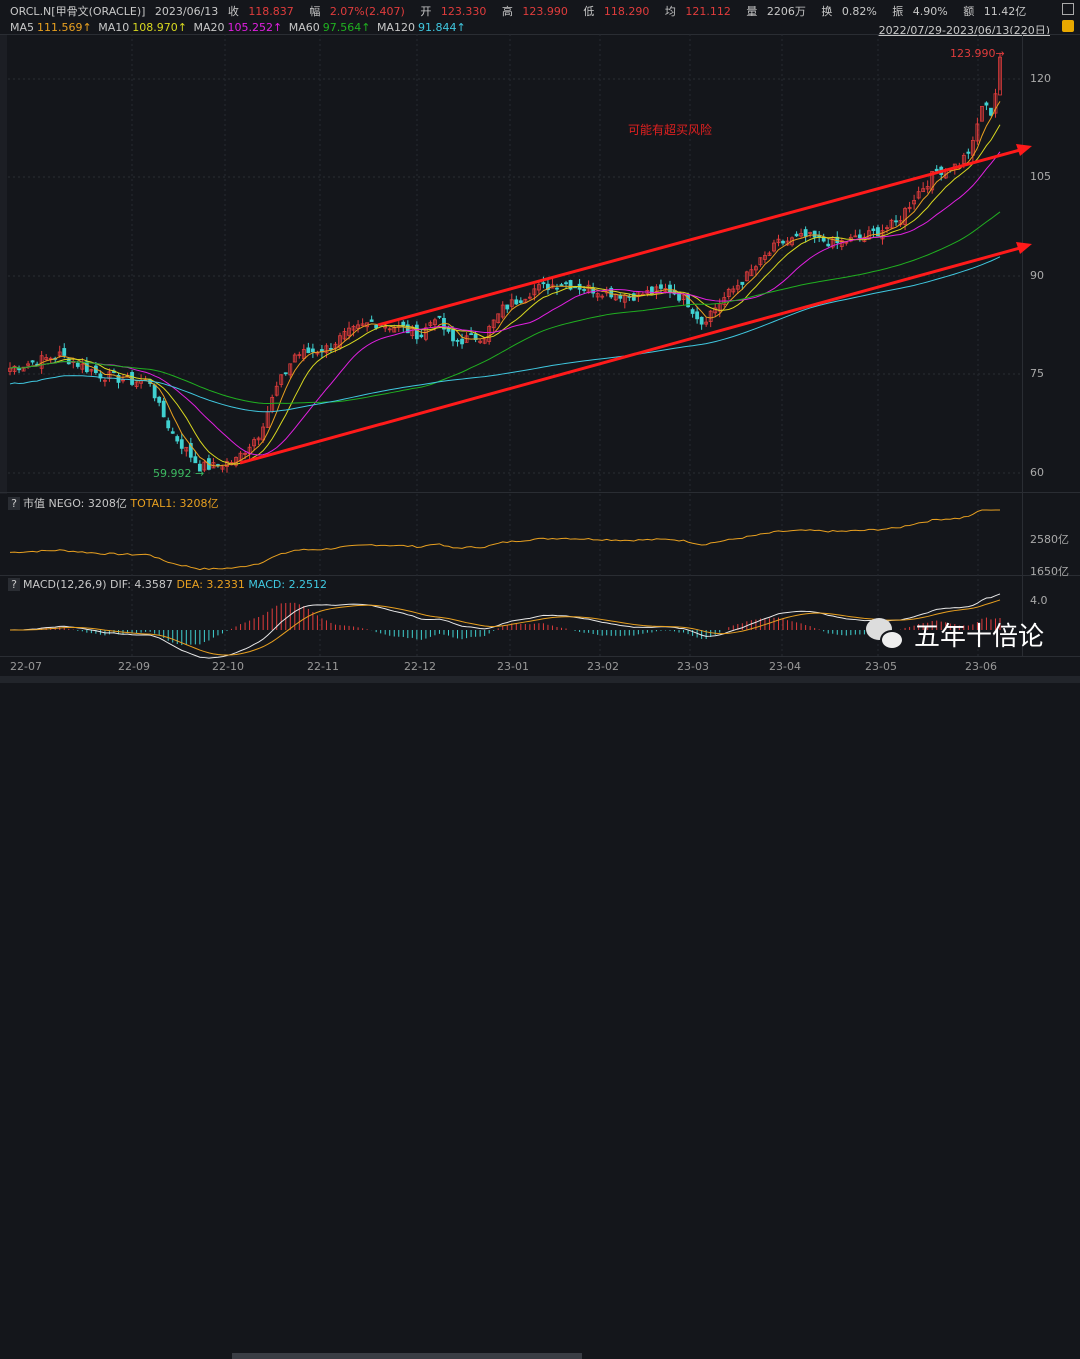  What do you see at coordinates (1040, 78) in the screenshot?
I see `price-tick: 120` at bounding box center [1040, 78].